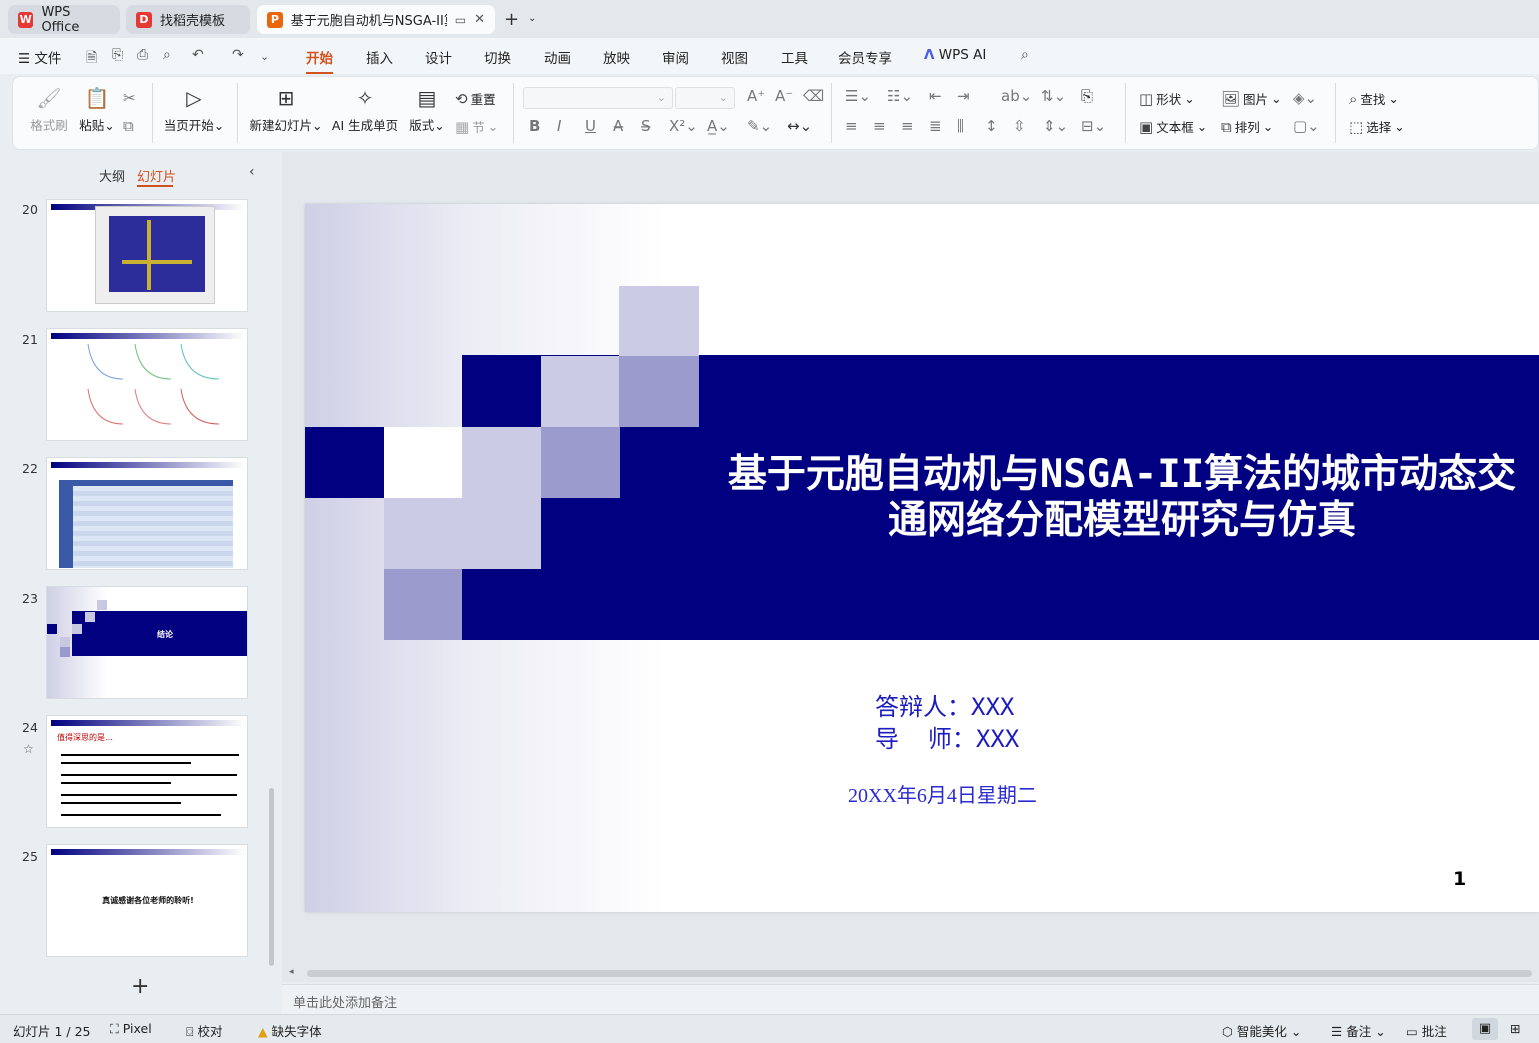 The width and height of the screenshot is (1539, 1043). What do you see at coordinates (598, 98) in the screenshot?
I see `font-family-select: ⌄` at bounding box center [598, 98].